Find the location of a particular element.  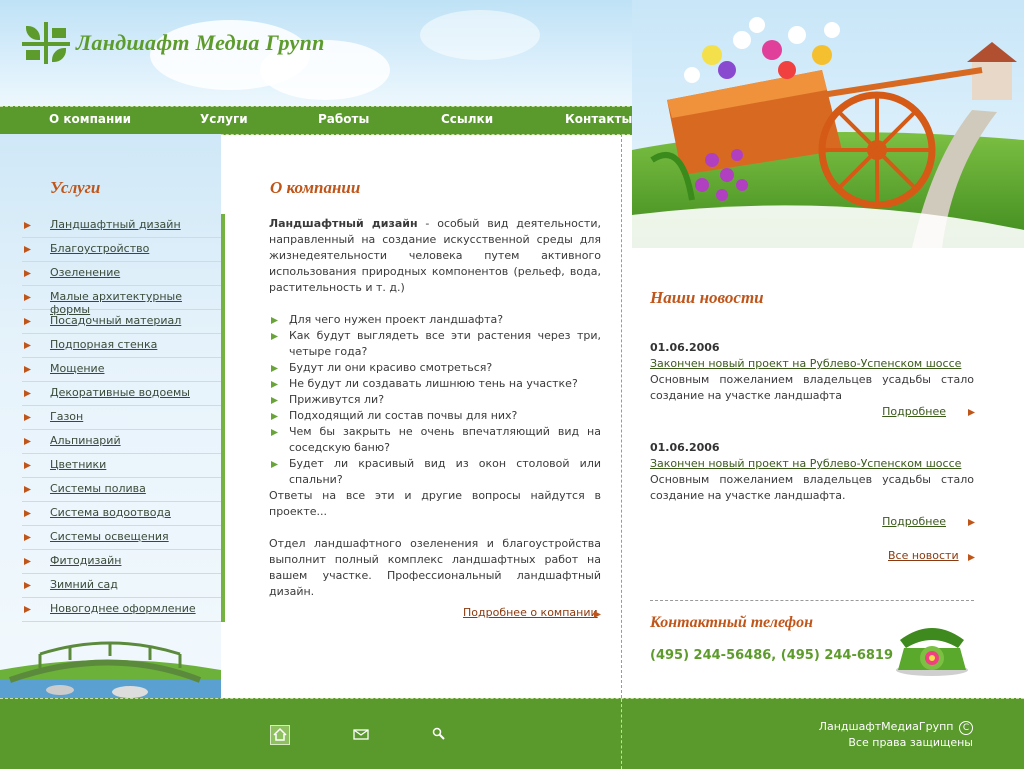

nav-item-works: Работы is located at coordinates (343, 119).